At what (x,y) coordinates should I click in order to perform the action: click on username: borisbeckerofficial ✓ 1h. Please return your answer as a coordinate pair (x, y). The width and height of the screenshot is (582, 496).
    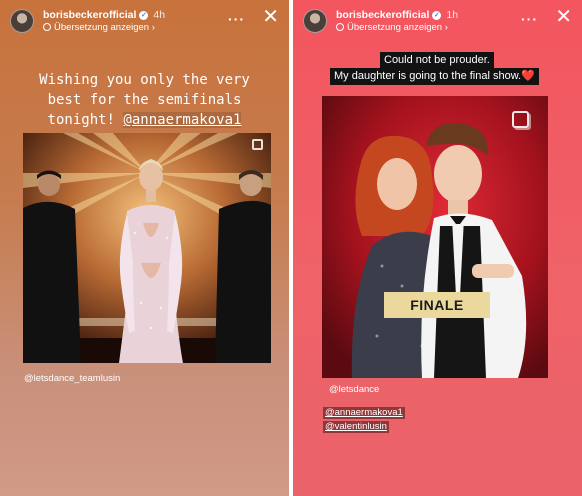
    Looking at the image, I should click on (397, 15).